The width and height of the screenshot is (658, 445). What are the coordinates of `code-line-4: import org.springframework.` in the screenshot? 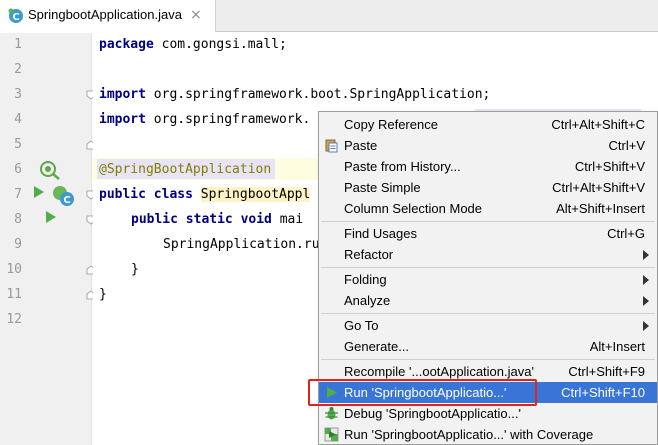 It's located at (205, 119).